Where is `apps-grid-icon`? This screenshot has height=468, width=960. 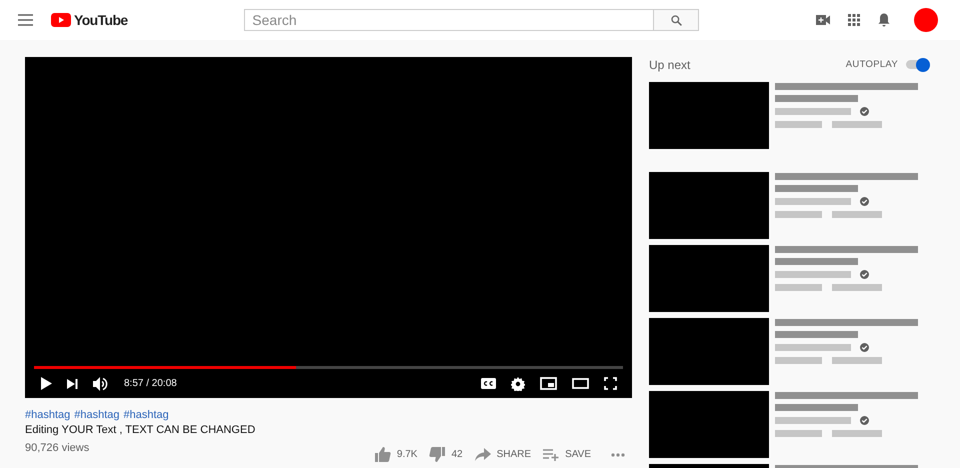 apps-grid-icon is located at coordinates (854, 20).